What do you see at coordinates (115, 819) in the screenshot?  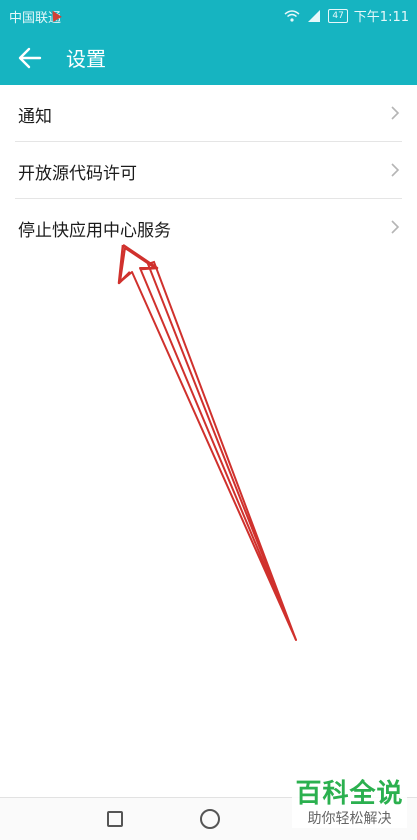 I see `recent-apps-icon` at bounding box center [115, 819].